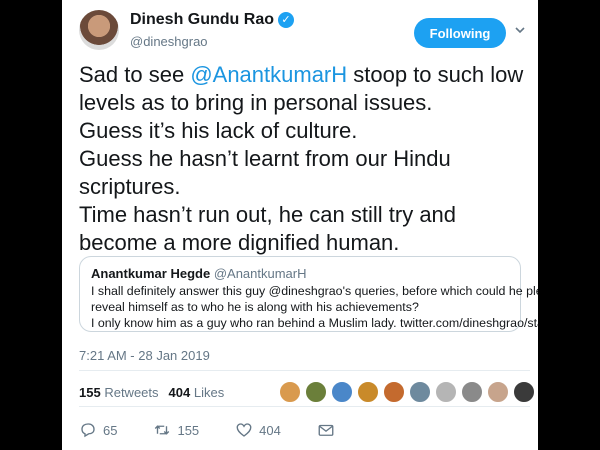 Image resolution: width=600 pixels, height=450 pixels. Describe the element at coordinates (188, 430) in the screenshot. I see `retweet-count: 155` at that location.